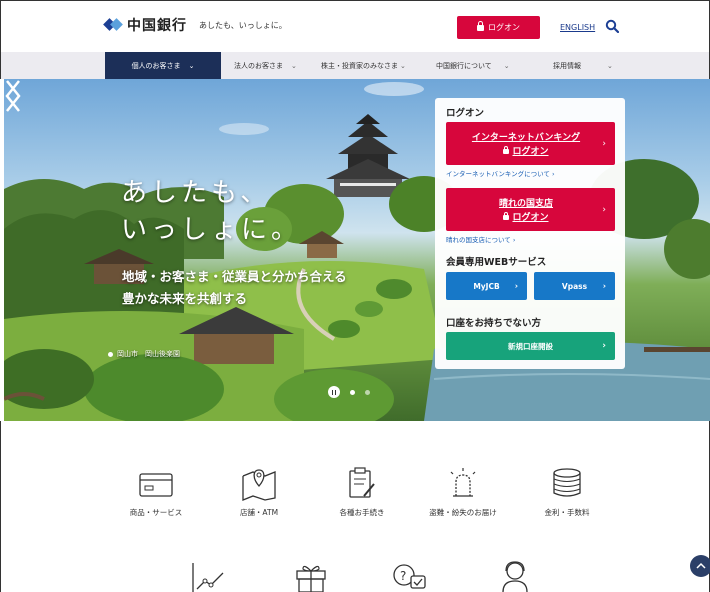 The width and height of the screenshot is (710, 592). I want to click on no-account-heading: 口座をお持ちでない方, so click(494, 323).